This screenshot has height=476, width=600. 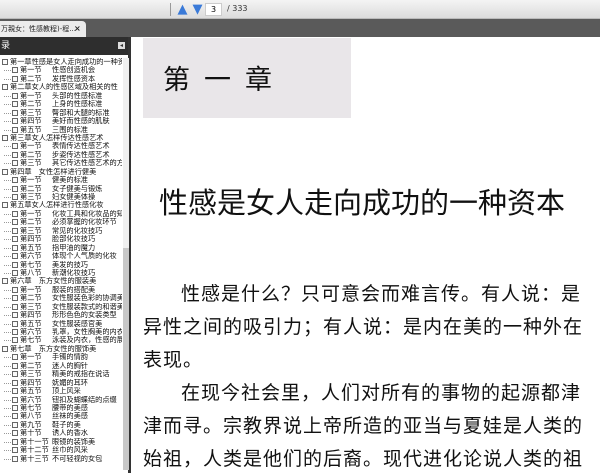 I want to click on toc-label: 性感创造机会, so click(x=74, y=70).